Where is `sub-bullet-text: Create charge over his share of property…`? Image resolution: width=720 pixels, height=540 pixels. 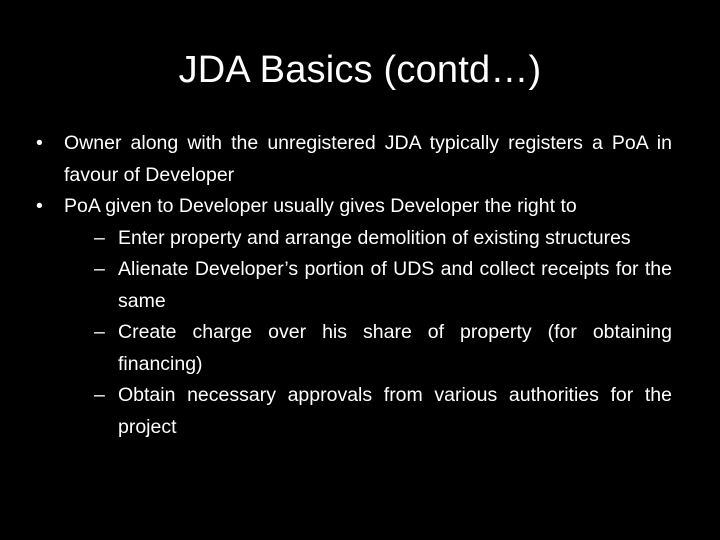
sub-bullet-text: Create charge over his share of property… is located at coordinates (395, 348).